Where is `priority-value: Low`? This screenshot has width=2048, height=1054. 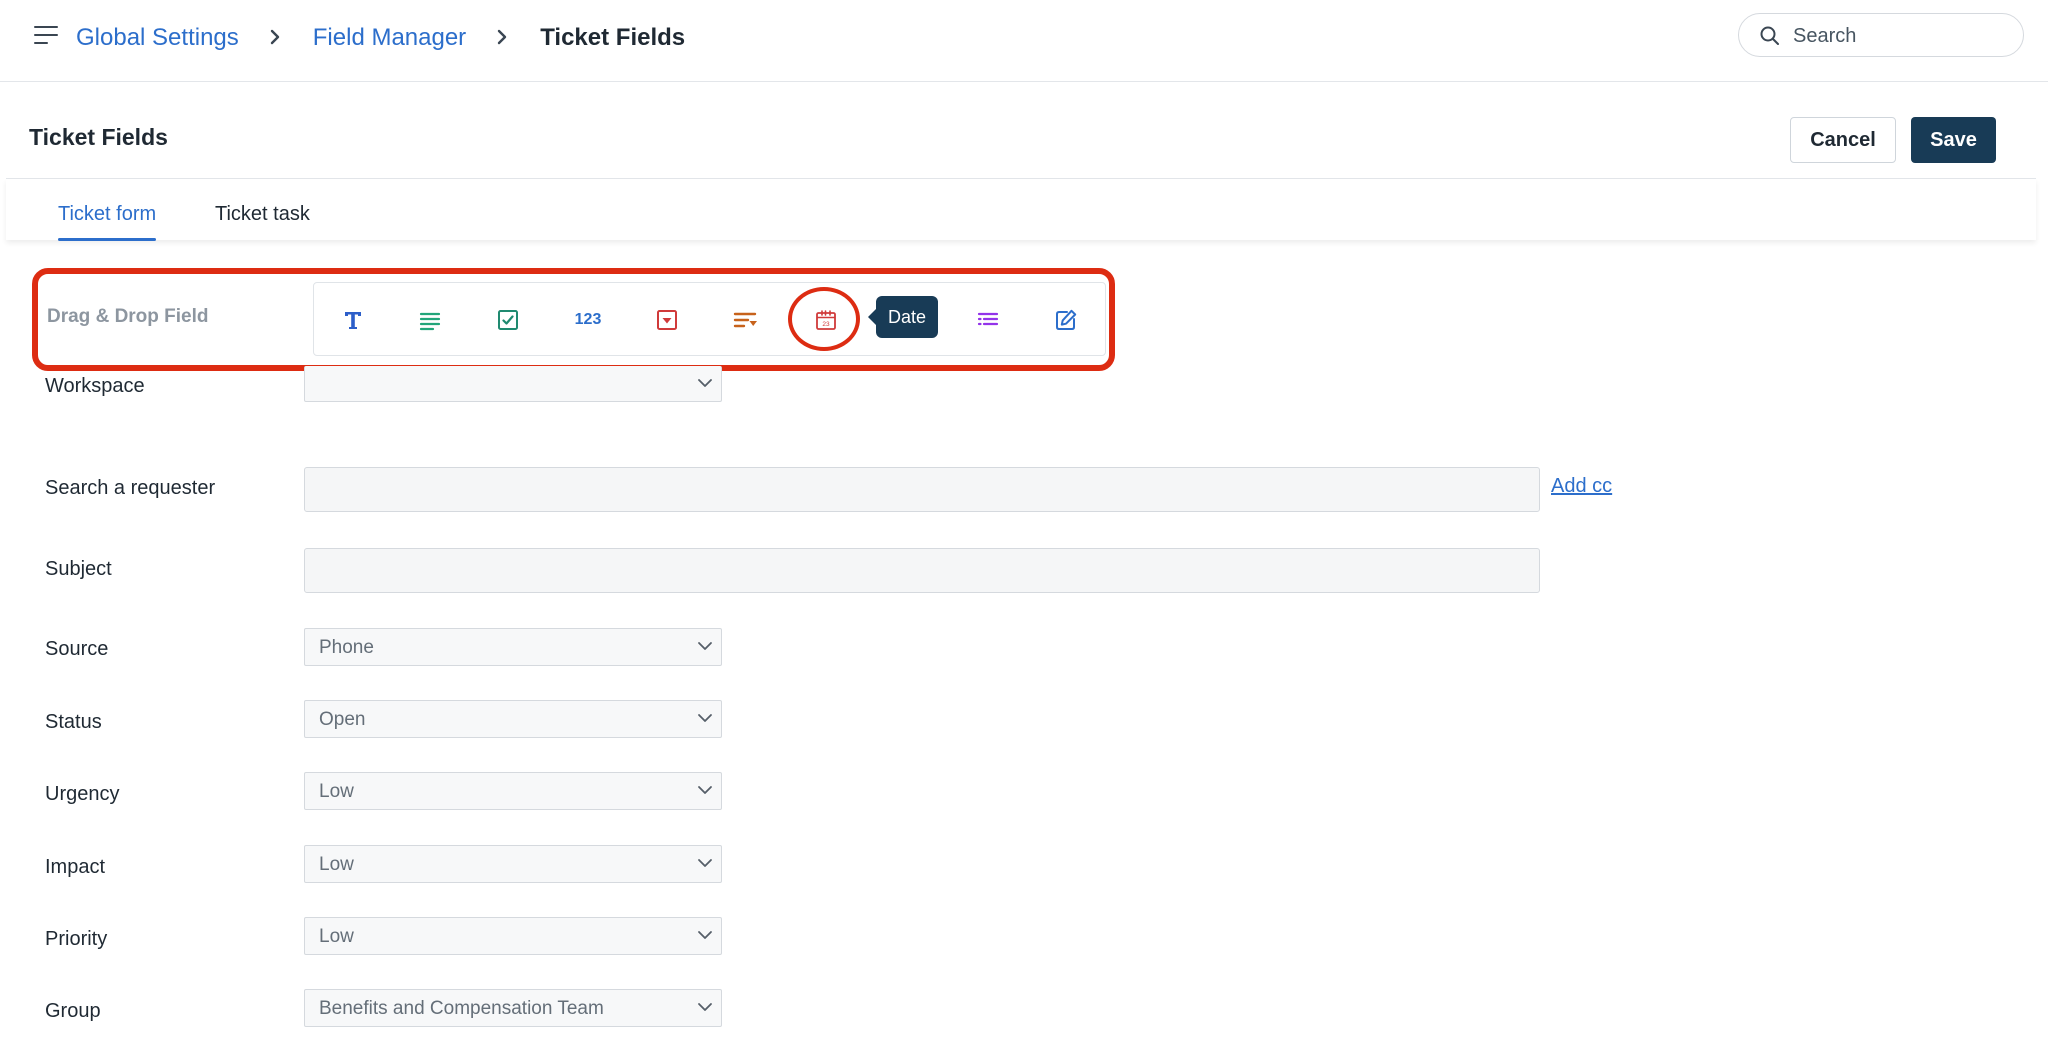 priority-value: Low is located at coordinates (336, 936).